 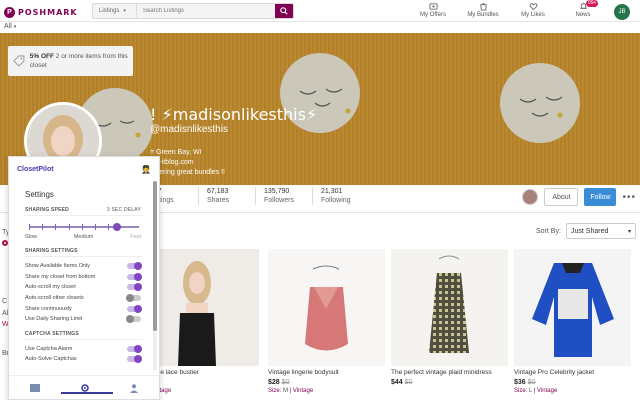 What do you see at coordinates (39, 194) in the screenshot?
I see `settings-heading: Settings` at bounding box center [39, 194].